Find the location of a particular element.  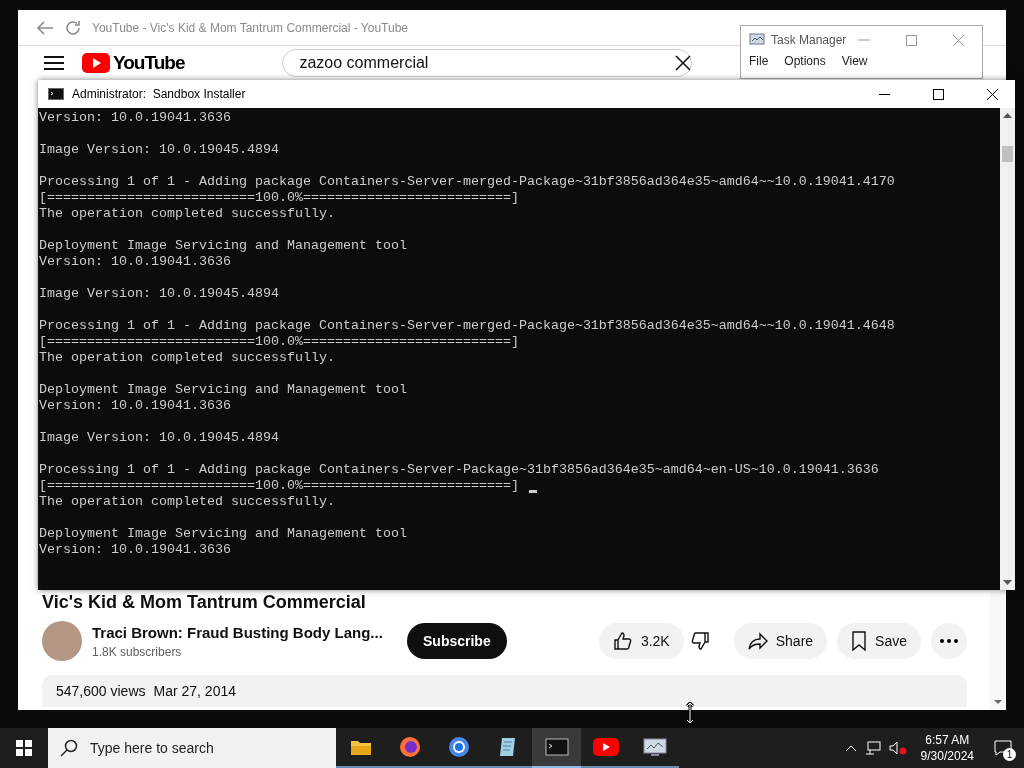

network-icon is located at coordinates (872, 748).